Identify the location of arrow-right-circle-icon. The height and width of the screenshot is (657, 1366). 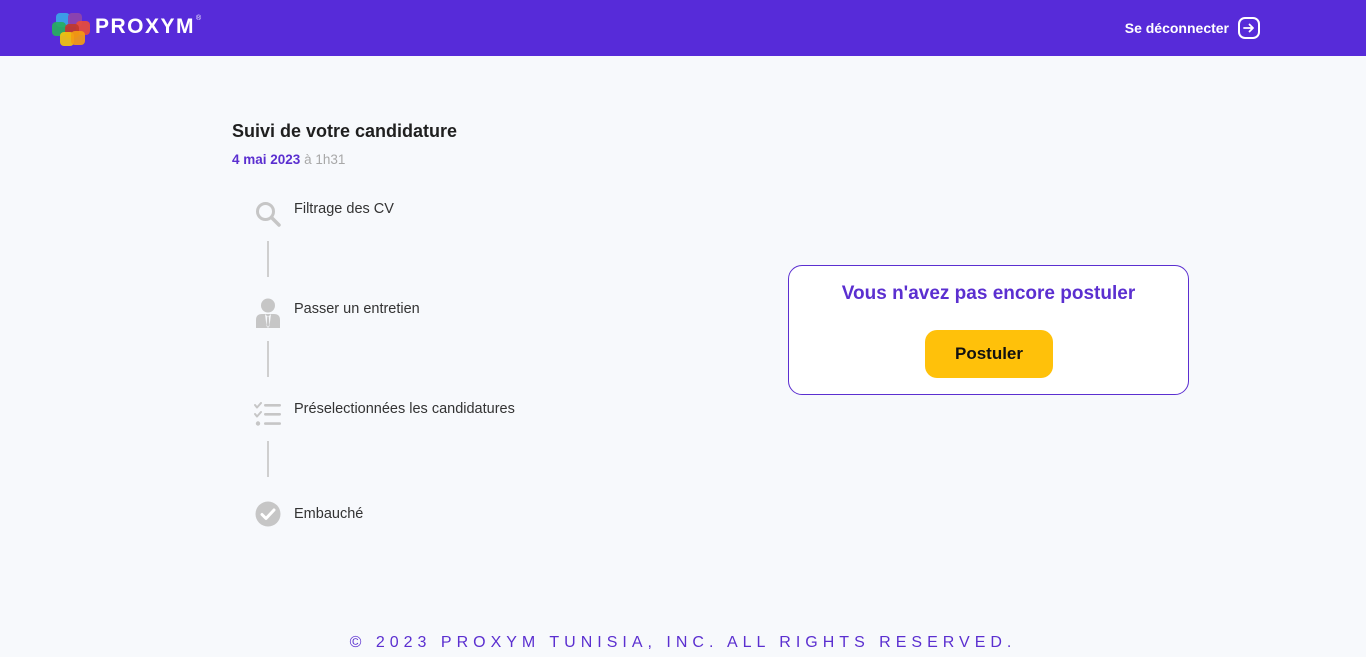
(1249, 28).